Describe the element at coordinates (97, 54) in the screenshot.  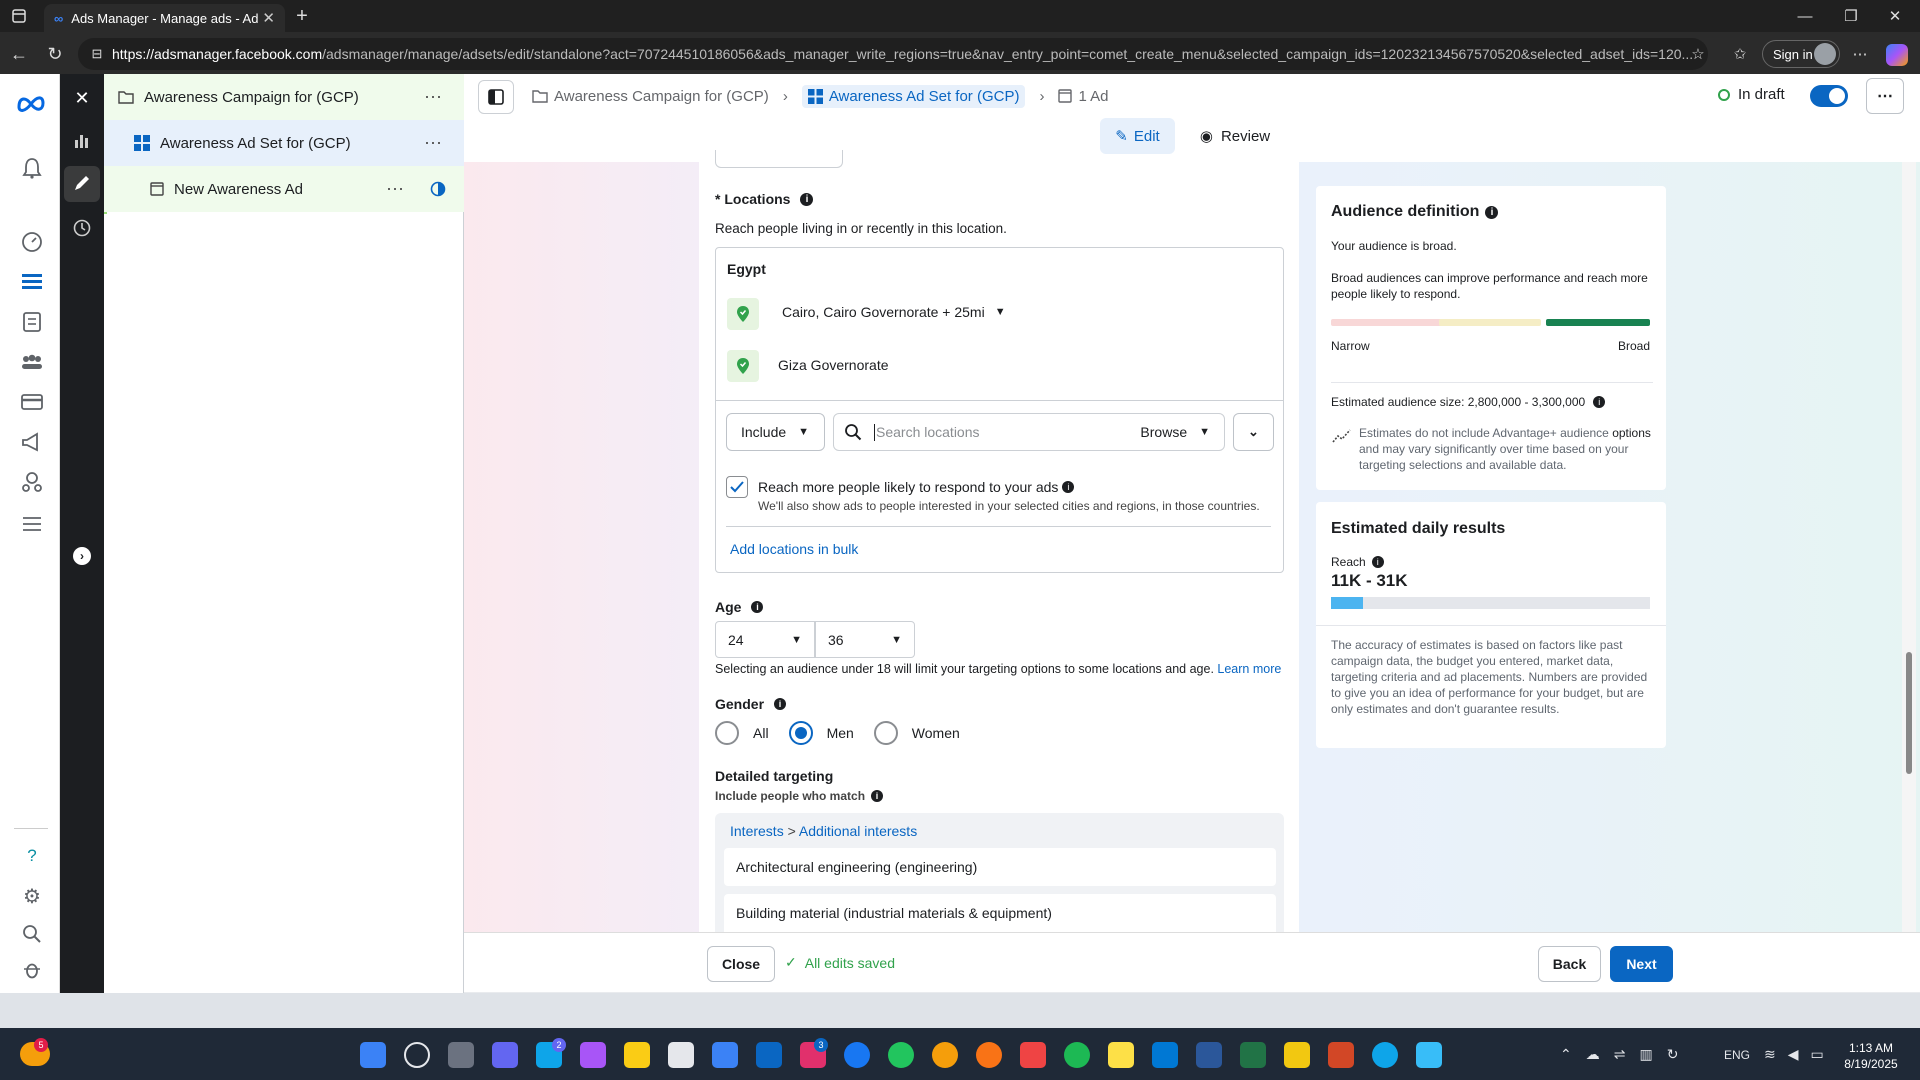
I see `site-info-icon: ⊟` at that location.